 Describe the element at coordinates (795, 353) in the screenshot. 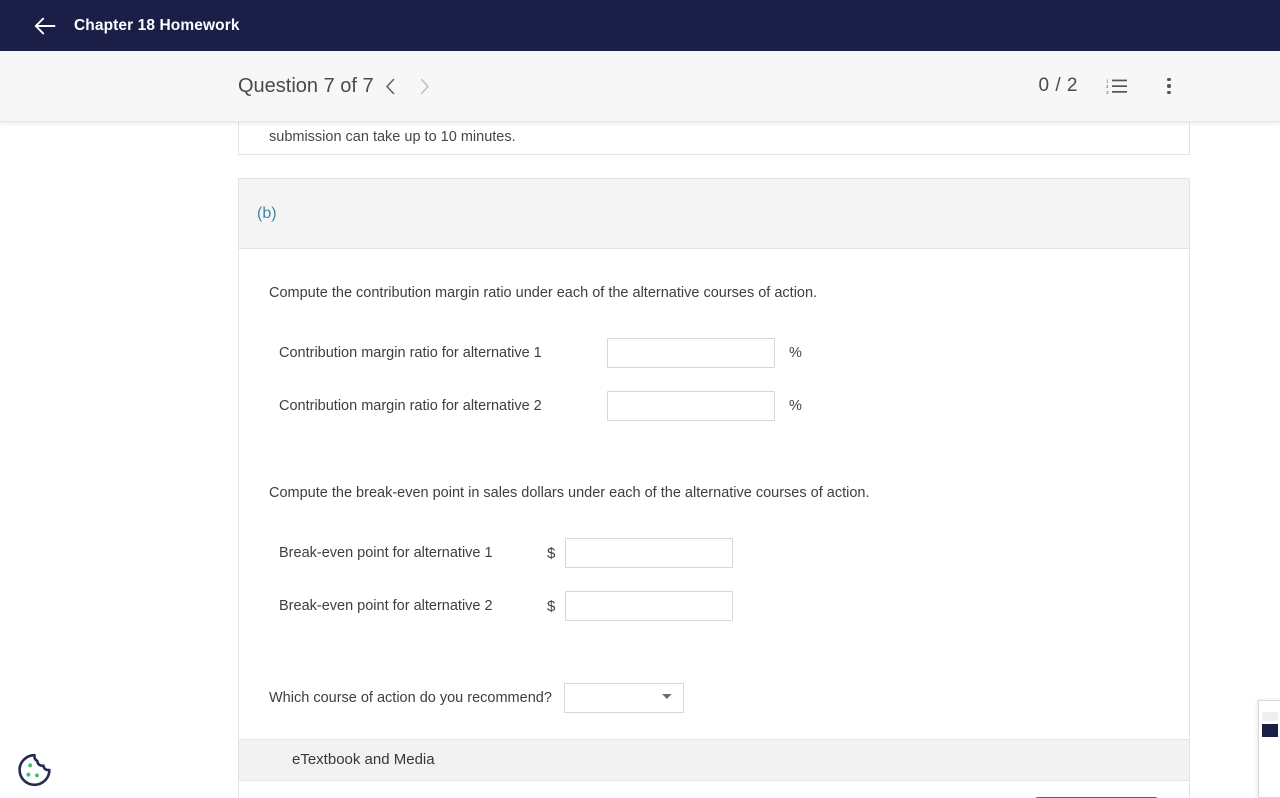

I see `cm-unit-1: %` at that location.